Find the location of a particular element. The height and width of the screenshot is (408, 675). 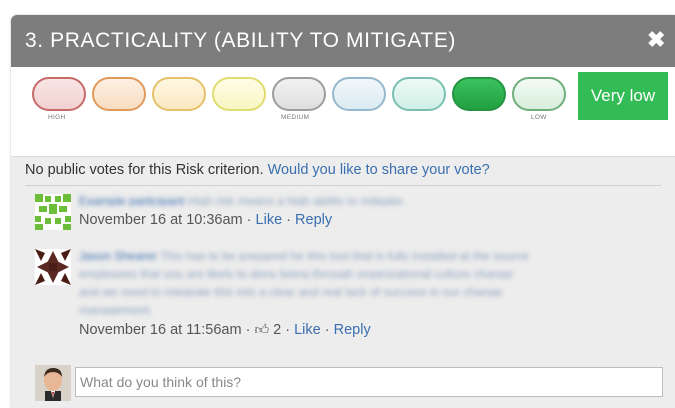

scale-label-low: LOW is located at coordinates (539, 117).